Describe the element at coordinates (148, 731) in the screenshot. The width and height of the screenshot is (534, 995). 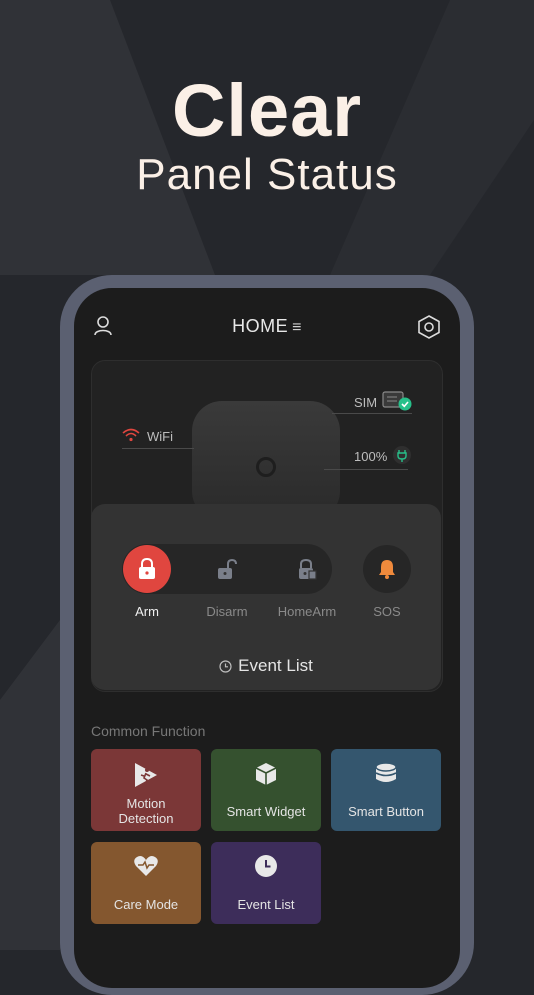
I see `common-function-title: Common Function` at that location.